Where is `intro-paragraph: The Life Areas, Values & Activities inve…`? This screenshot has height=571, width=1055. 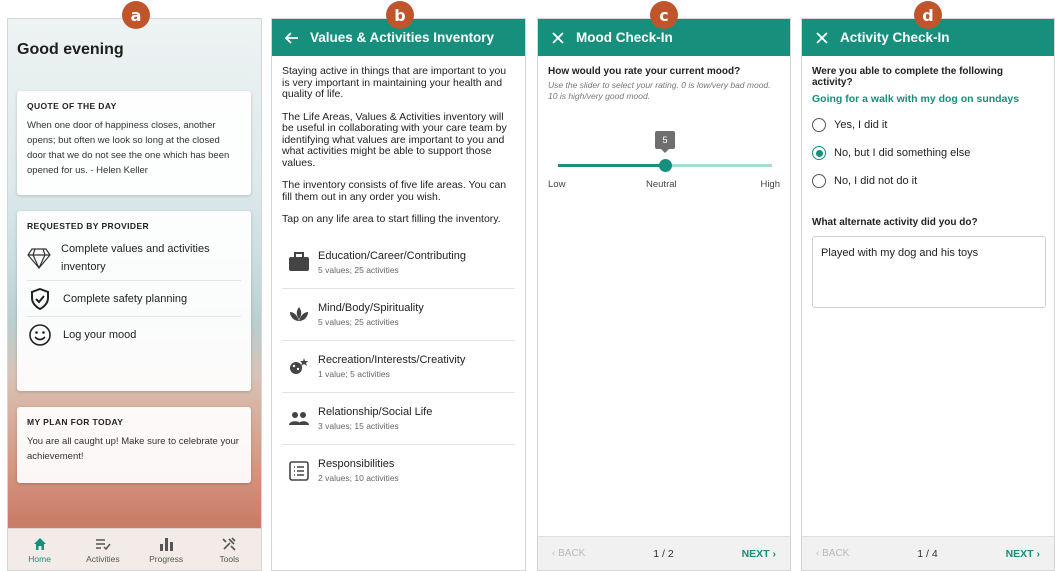 intro-paragraph: The Life Areas, Values & Activities inve… is located at coordinates (394, 139).